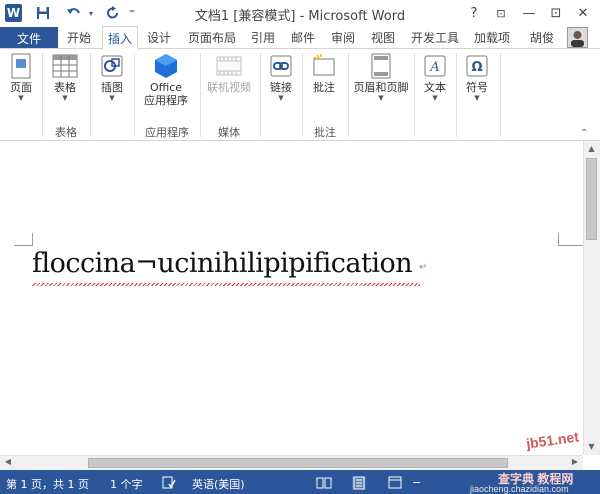 The height and width of the screenshot is (494, 600). I want to click on table-icon, so click(65, 66).